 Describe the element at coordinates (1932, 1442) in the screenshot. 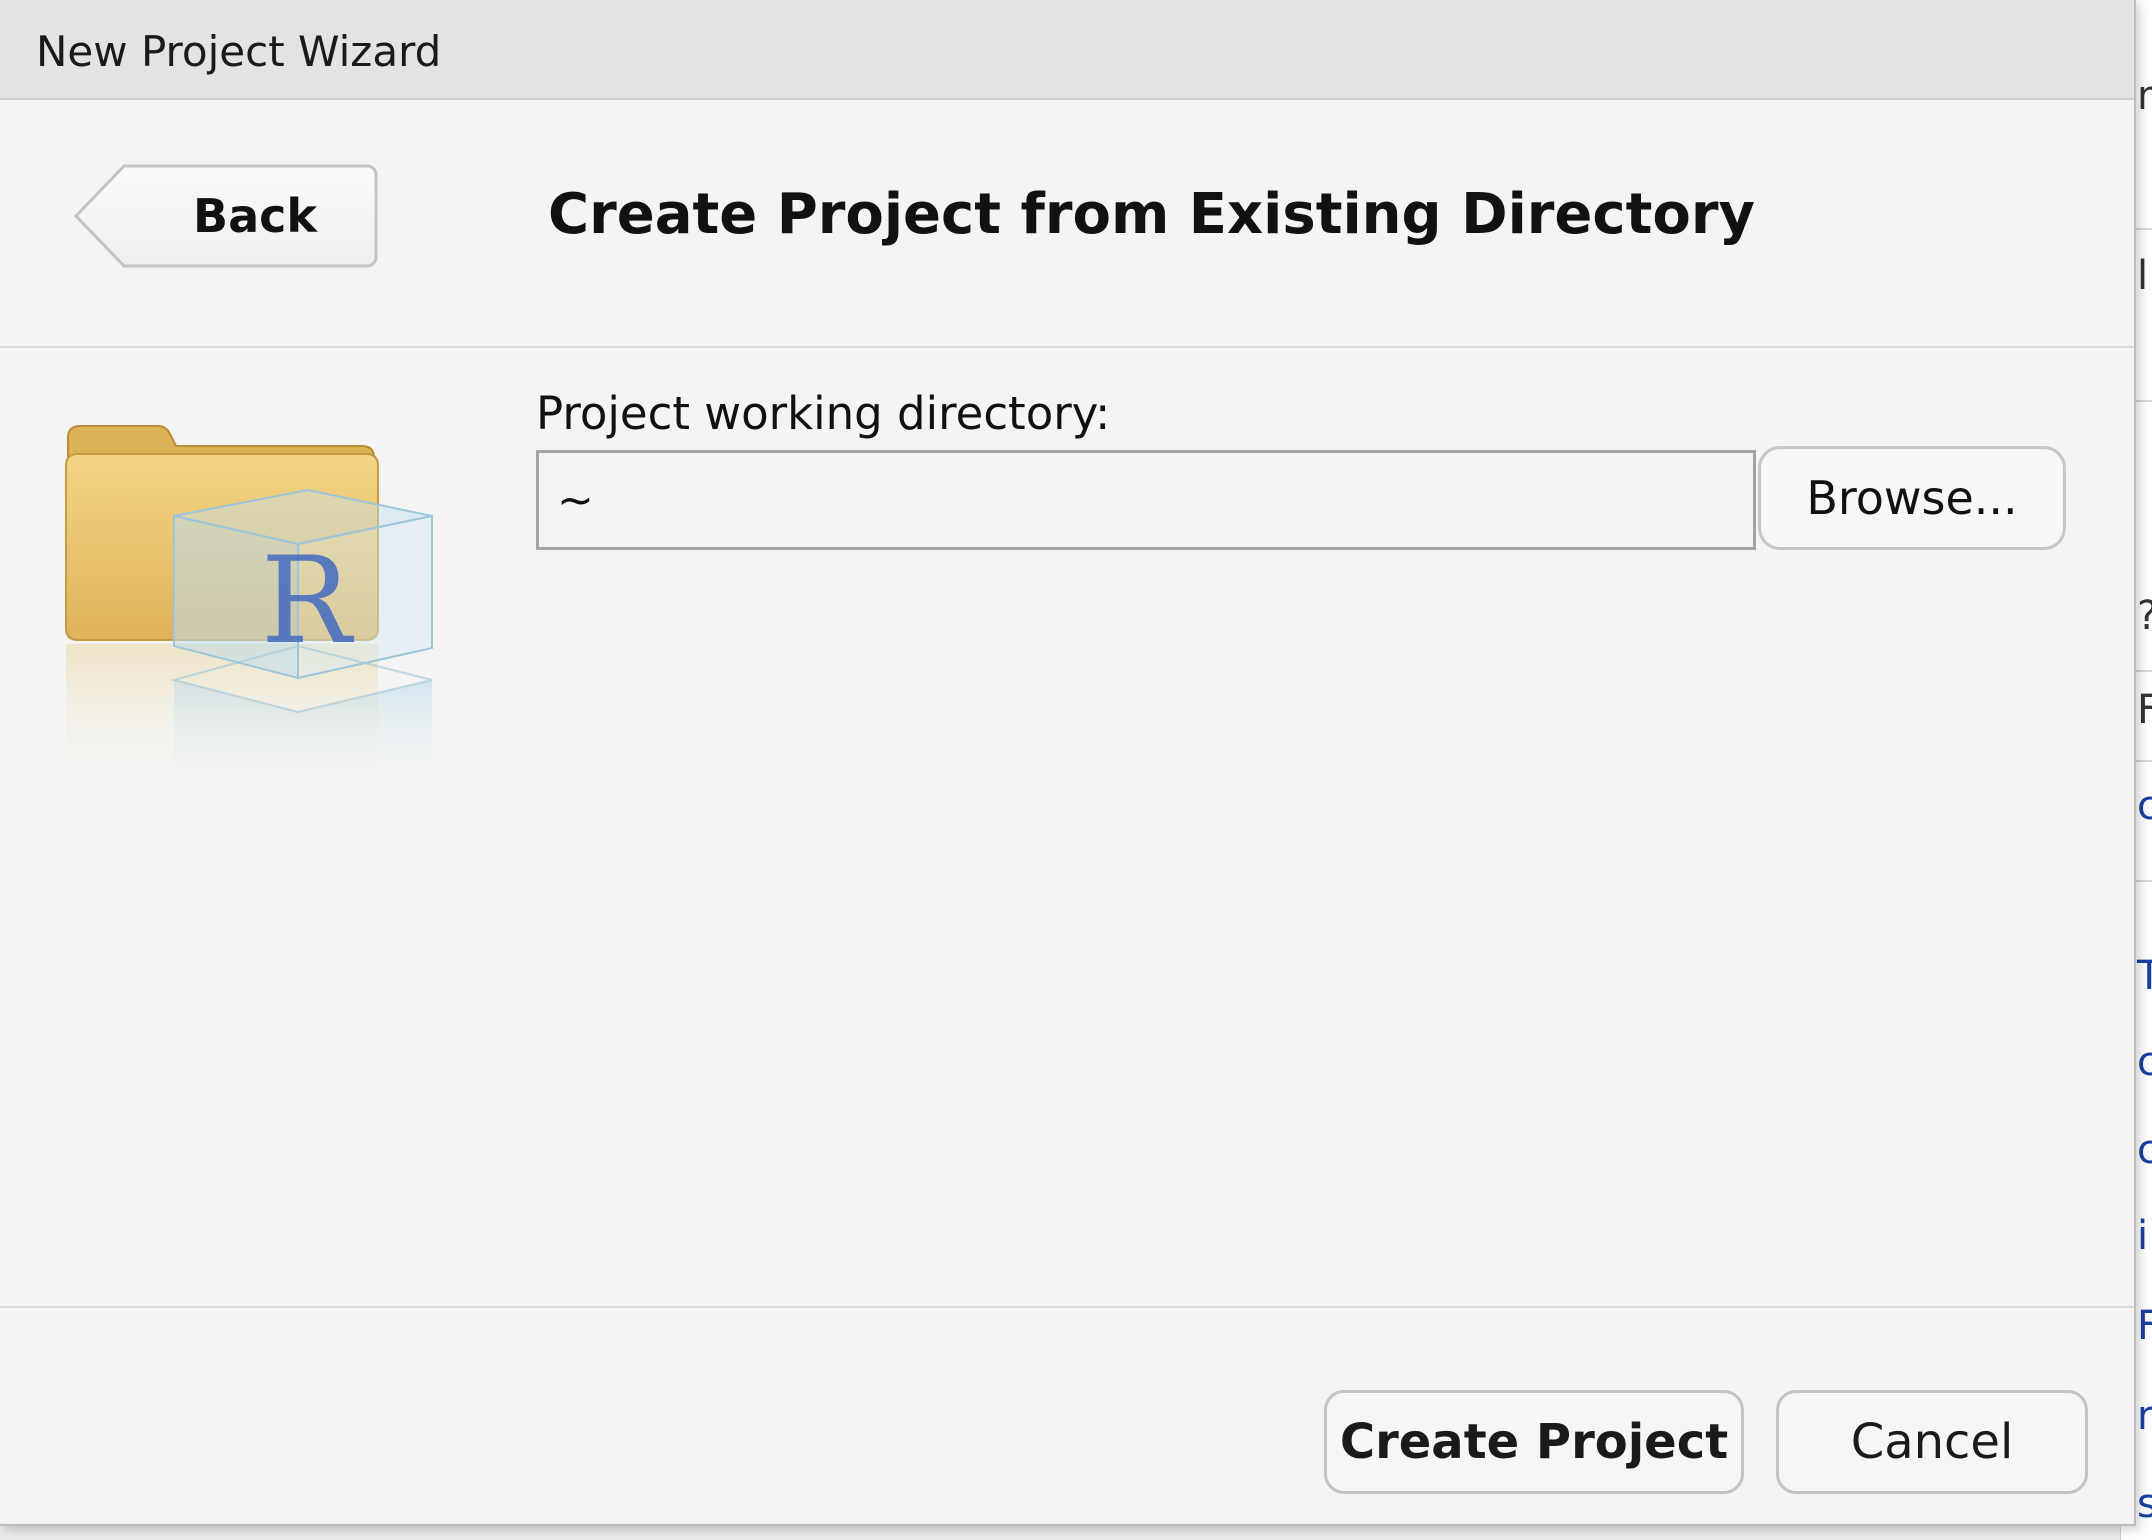

I see `cancel-button: Cancel` at that location.